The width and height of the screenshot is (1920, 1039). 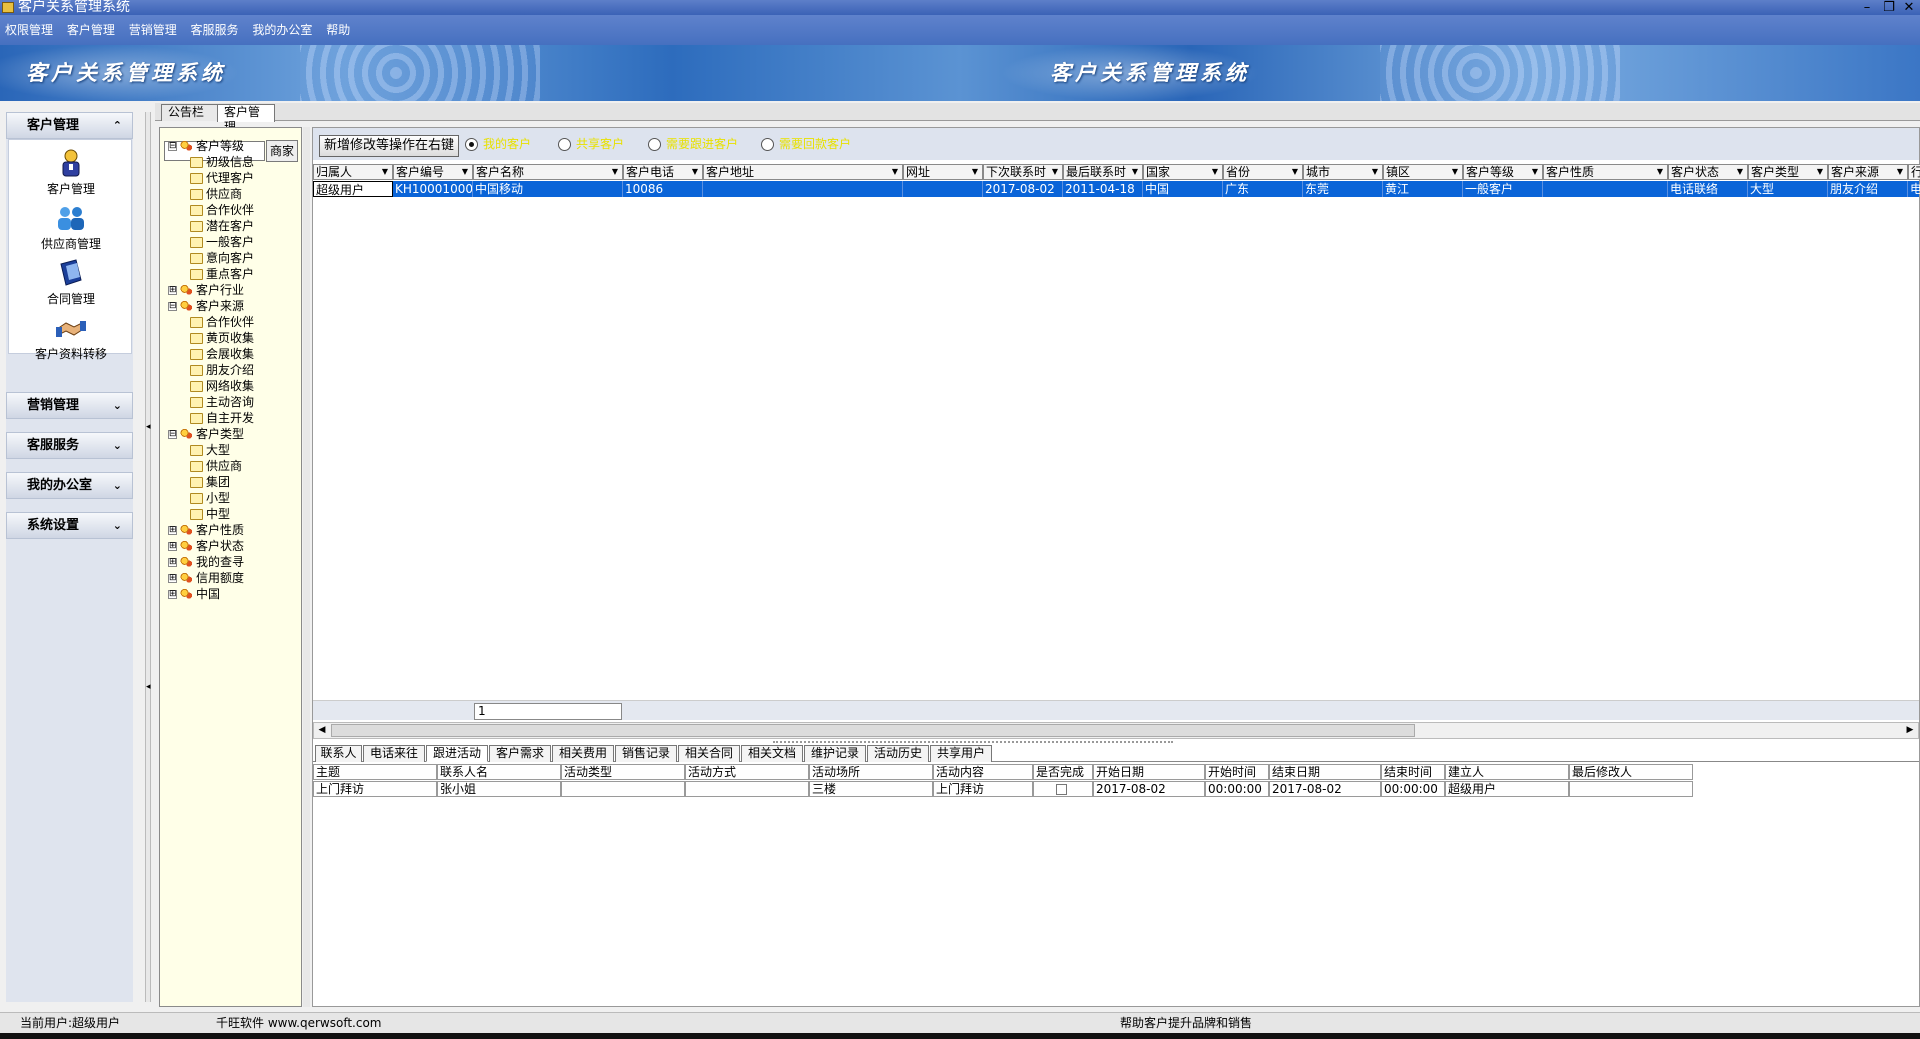 I want to click on tree-group-node: ⊞ 客户性质, so click(x=206, y=530).